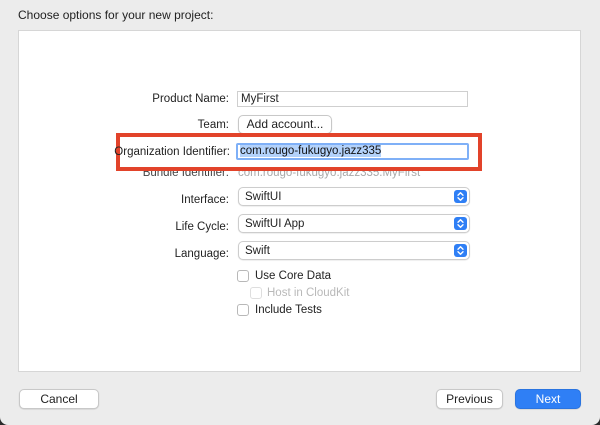 This screenshot has width=600, height=425. Describe the element at coordinates (256, 293) in the screenshot. I see `host-in-cloudkit-checkbox` at that location.